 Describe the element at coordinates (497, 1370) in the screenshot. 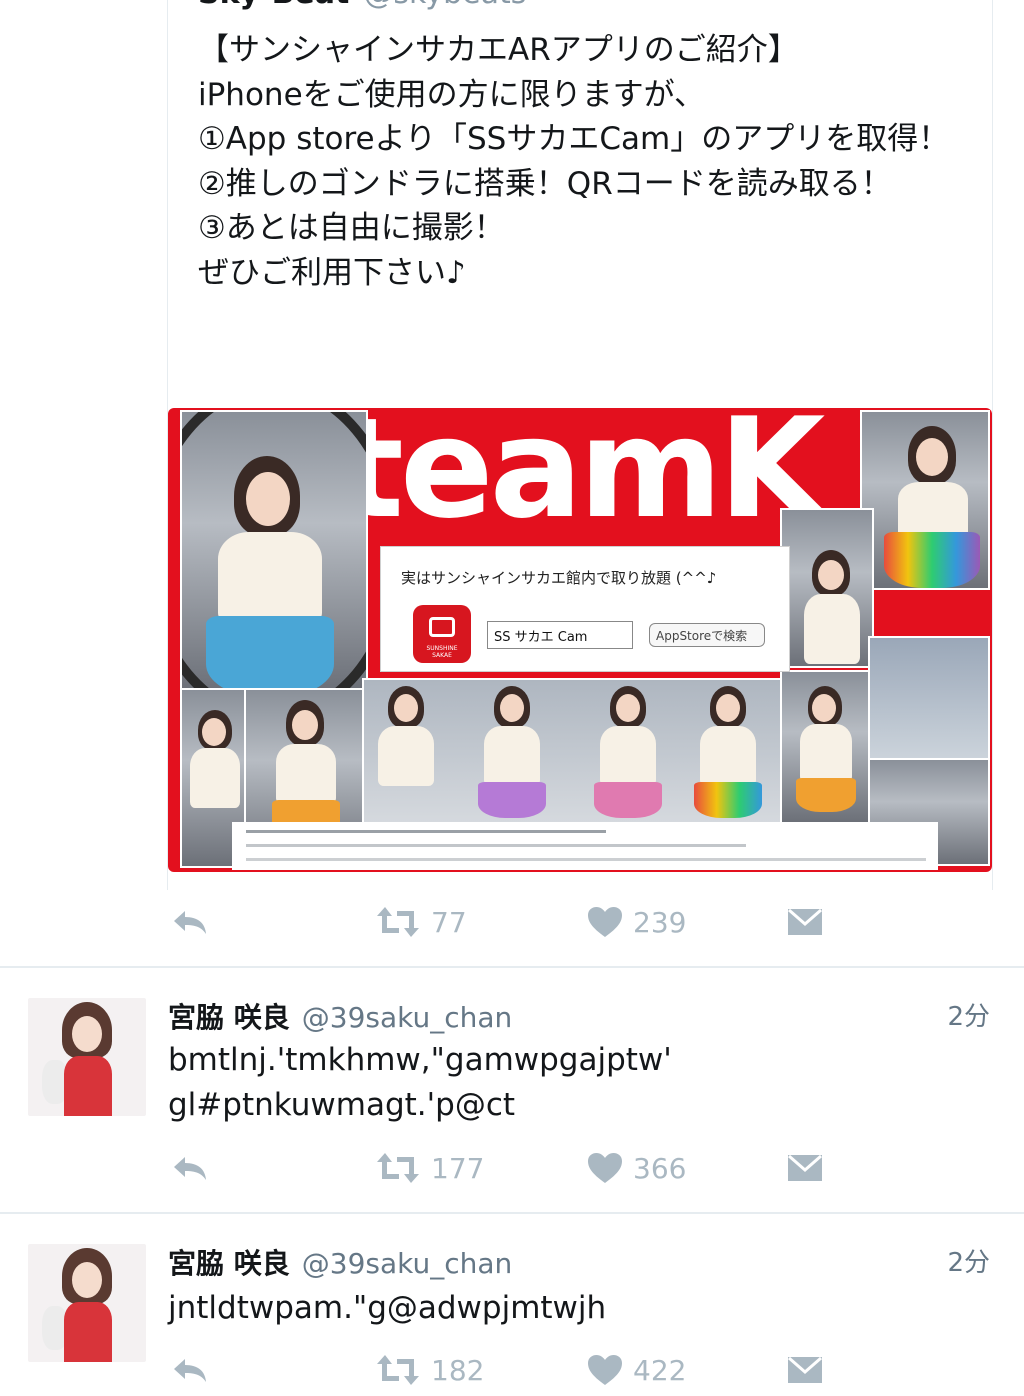

I see `tweet-actions: 182 422` at that location.